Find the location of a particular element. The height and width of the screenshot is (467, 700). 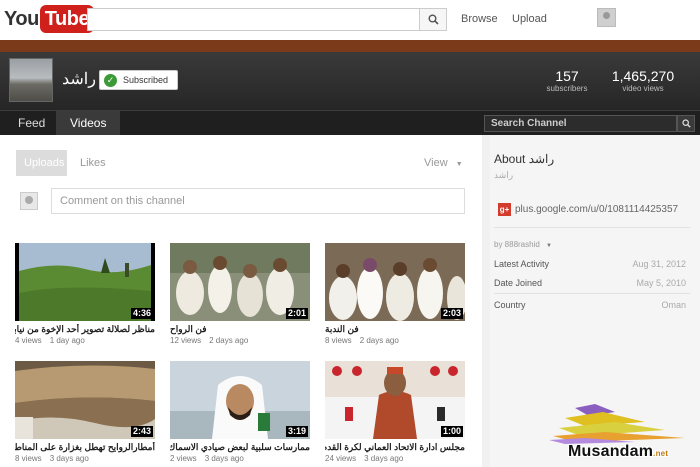

watermark-name: Musandam is located at coordinates (611, 451).